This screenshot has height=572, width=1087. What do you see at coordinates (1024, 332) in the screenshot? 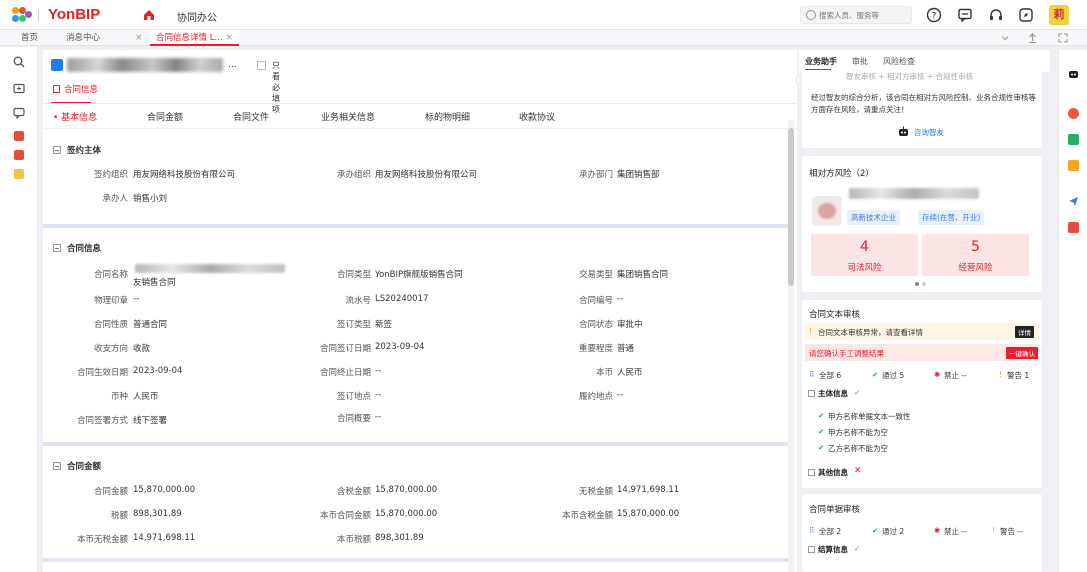
I see `detail-button: 详情` at bounding box center [1024, 332].